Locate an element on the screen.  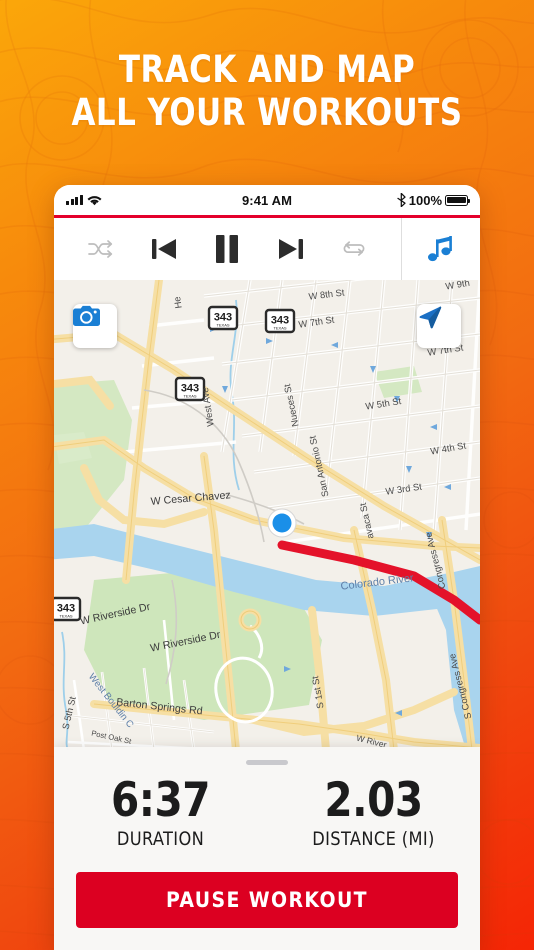
previous-track-icon is located at coordinates (163, 249).